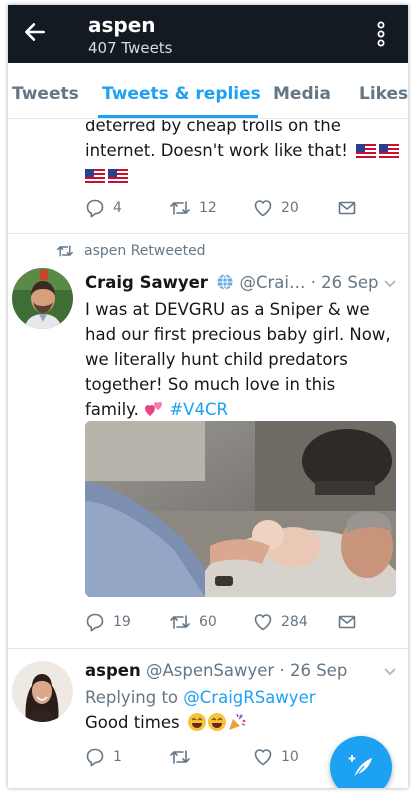 This screenshot has height=794, width=416. I want to click on globe-icon, so click(225, 282).